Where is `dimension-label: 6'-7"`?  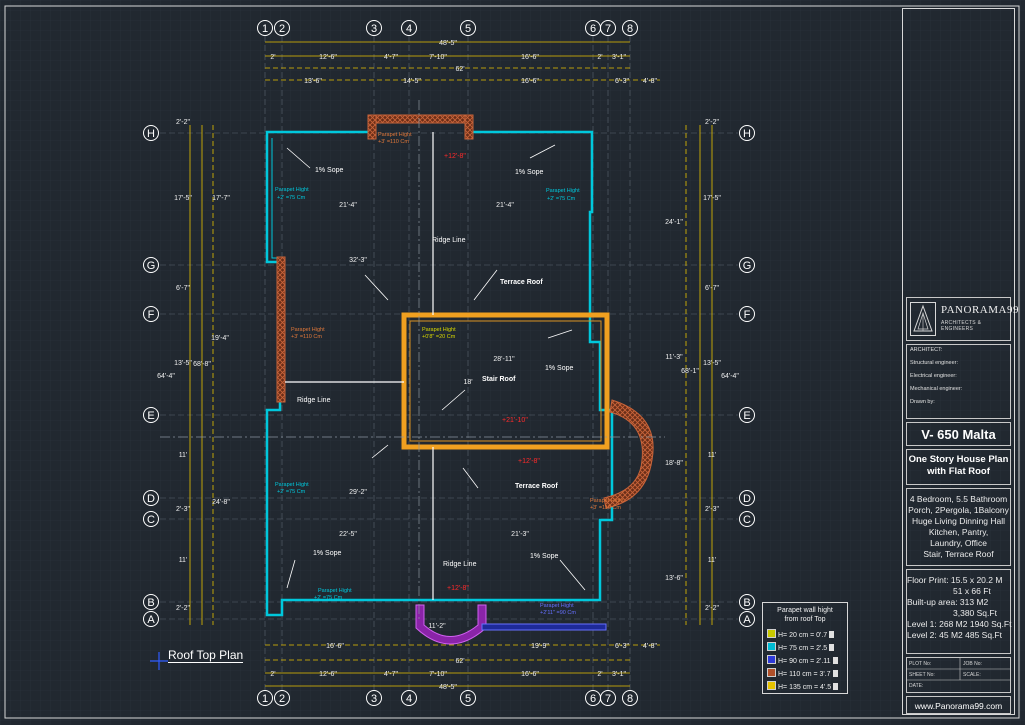
dimension-label: 6'-7" is located at coordinates (183, 288).